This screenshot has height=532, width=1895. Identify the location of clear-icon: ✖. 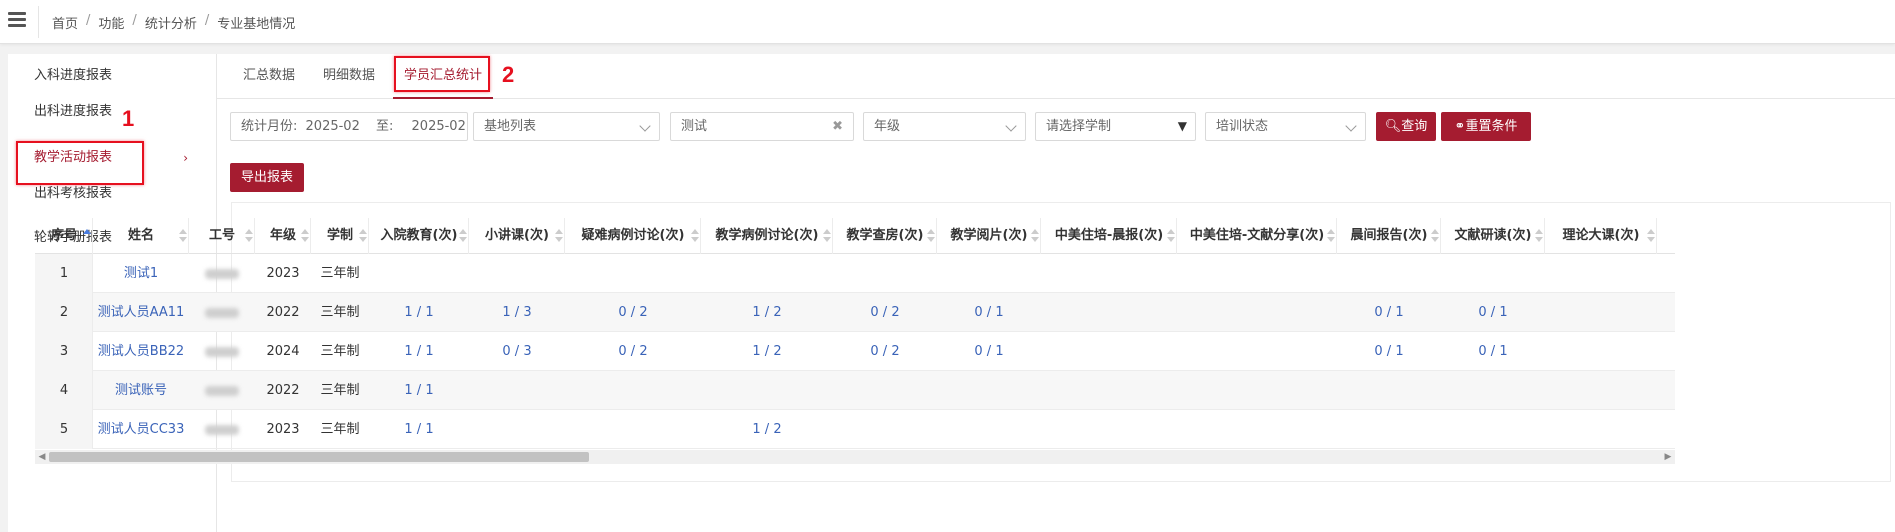
(837, 126).